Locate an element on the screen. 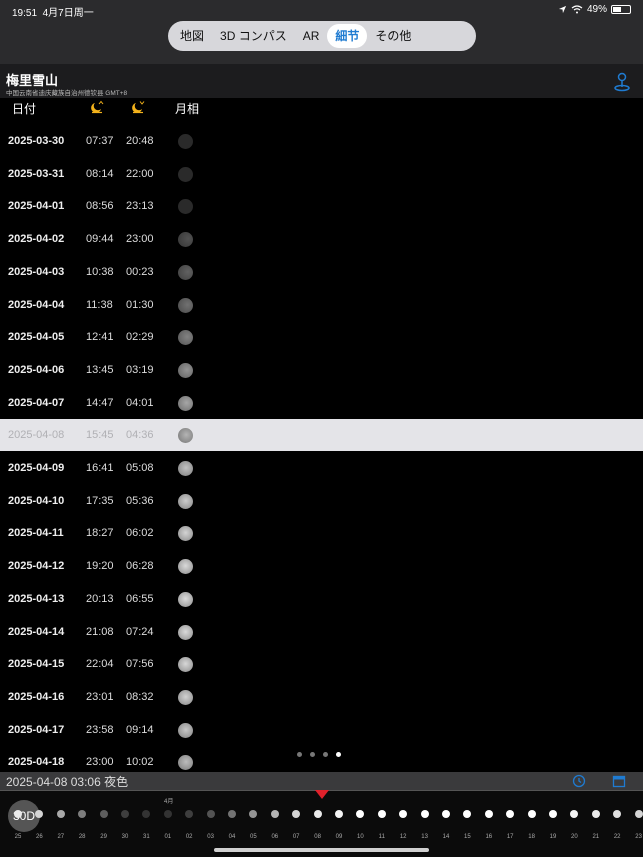 The width and height of the screenshot is (643, 857). view-tabs: 地図 3D コンパス AR 細节 その他 is located at coordinates (322, 36).